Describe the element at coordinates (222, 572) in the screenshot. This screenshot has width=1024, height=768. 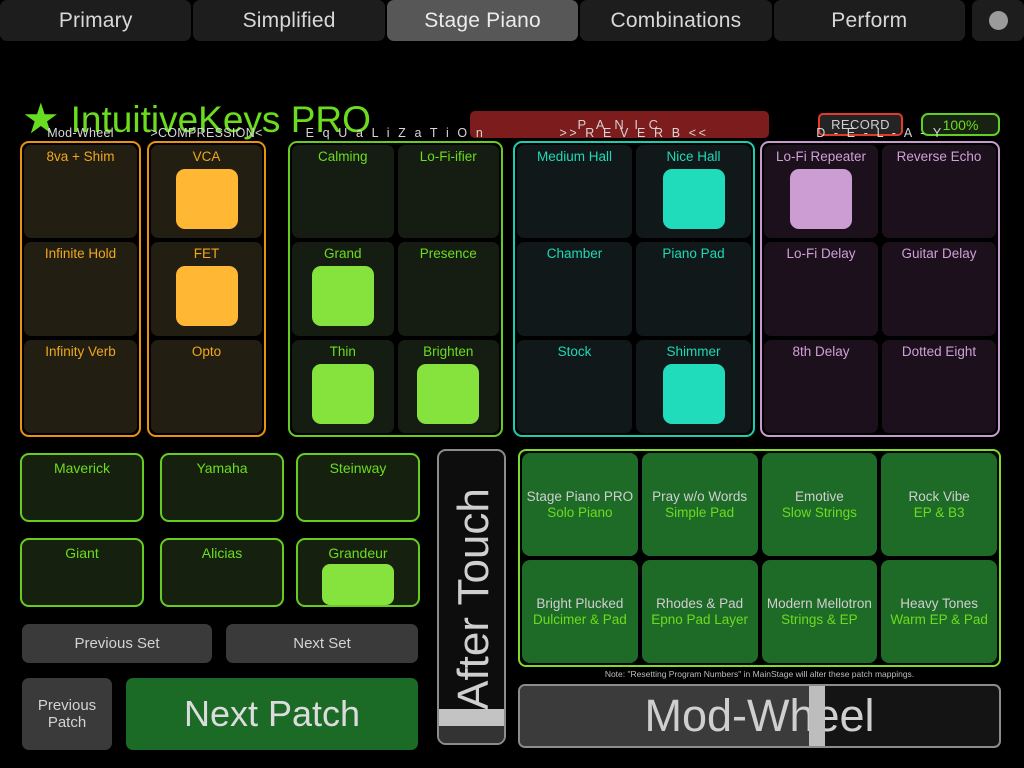
I see `piano-button-alicias: Alicias` at that location.